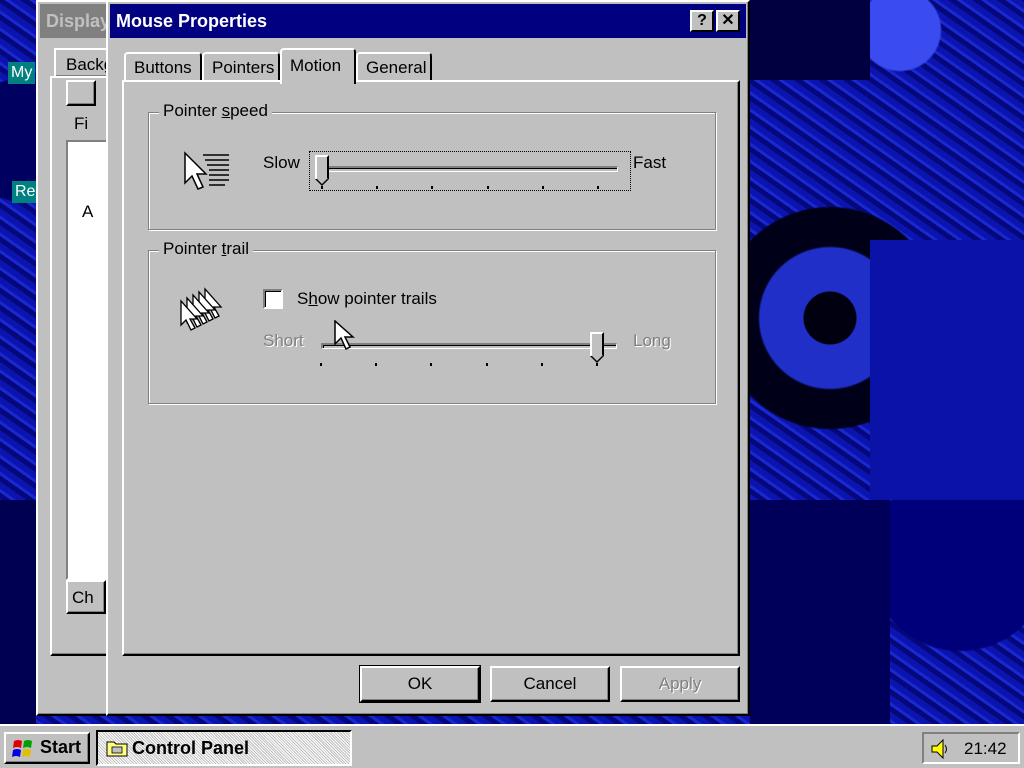 Image resolution: width=1024 pixels, height=768 pixels. I want to click on show-pointer-trails-checkbox, so click(273, 299).